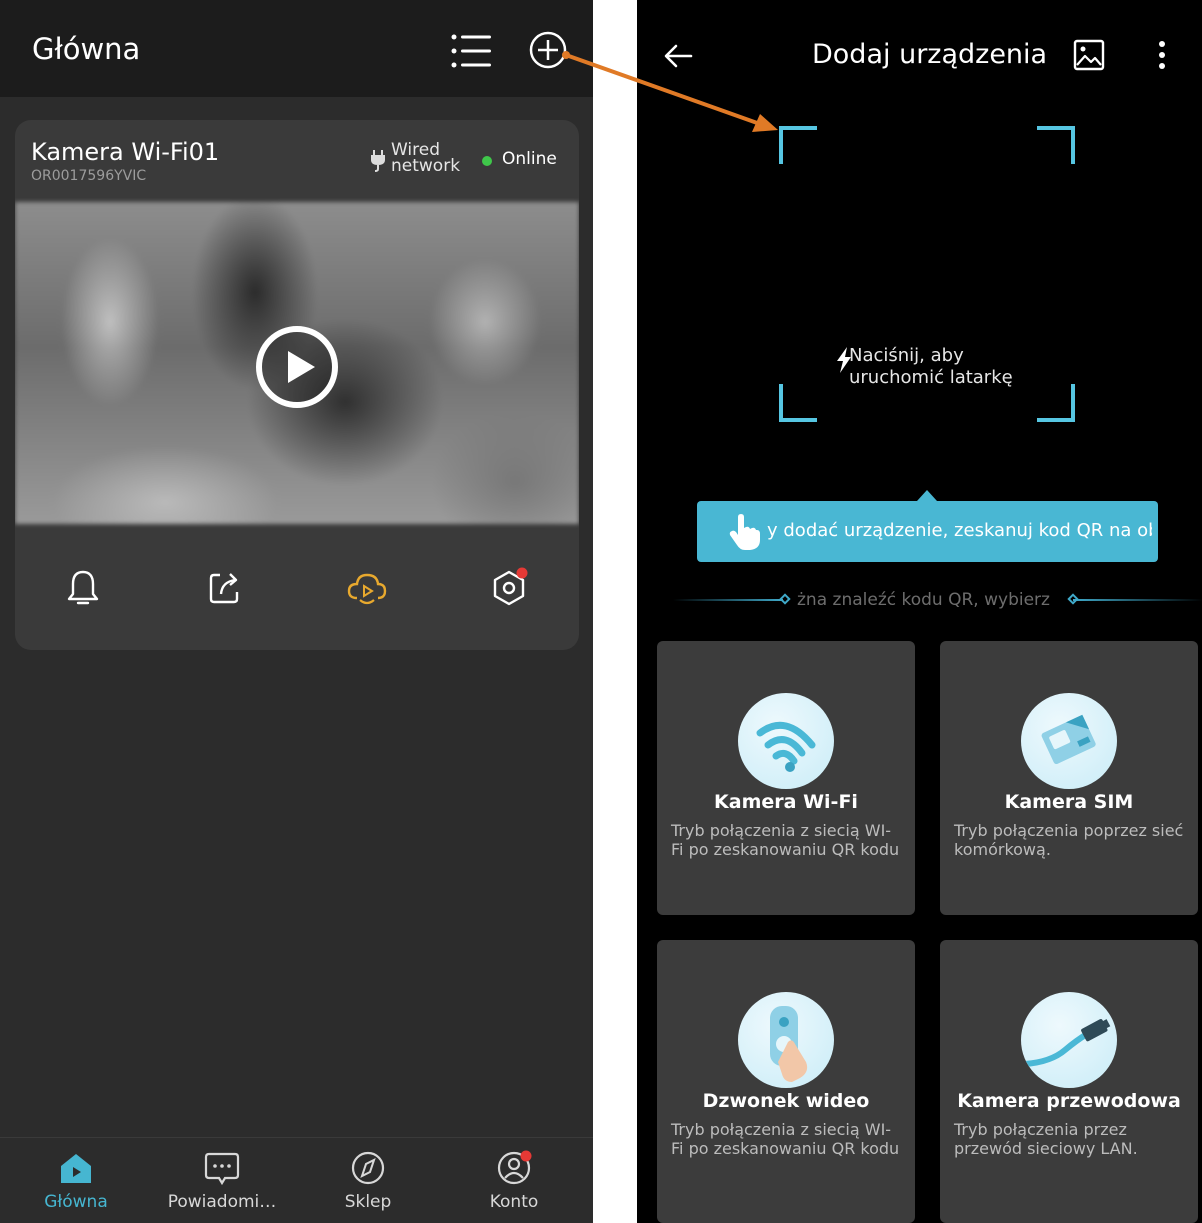 This screenshot has height=1223, width=1202. I want to click on bell-icon, so click(83, 588).